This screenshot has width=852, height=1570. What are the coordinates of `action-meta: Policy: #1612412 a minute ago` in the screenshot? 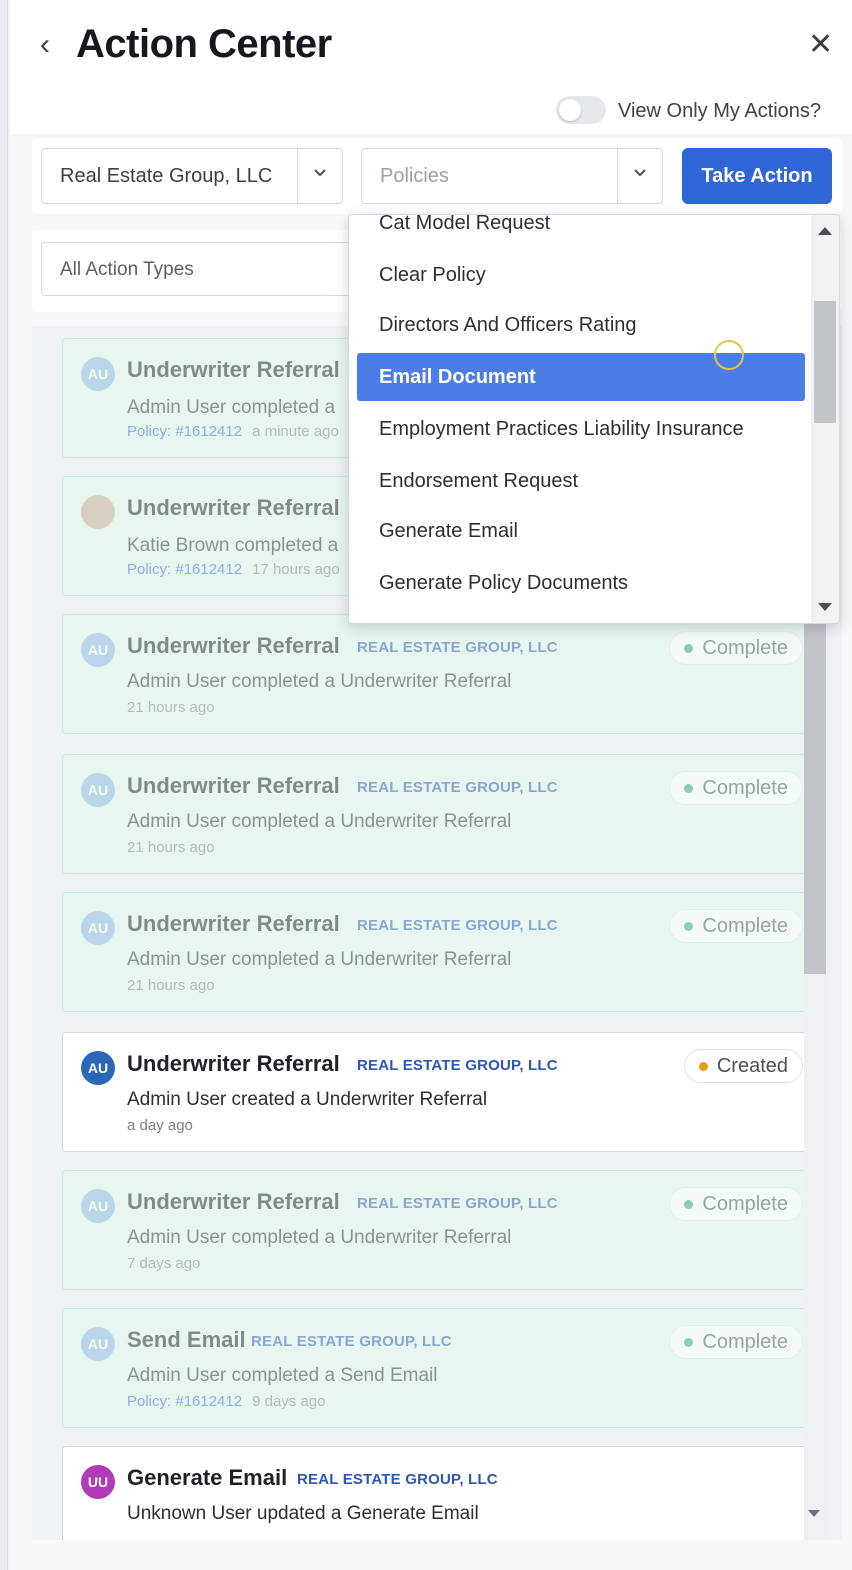 It's located at (233, 431).